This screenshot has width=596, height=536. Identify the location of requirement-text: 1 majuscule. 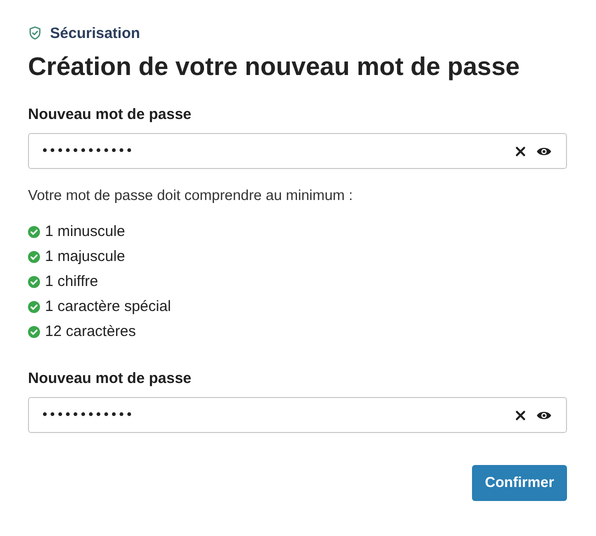
(85, 256).